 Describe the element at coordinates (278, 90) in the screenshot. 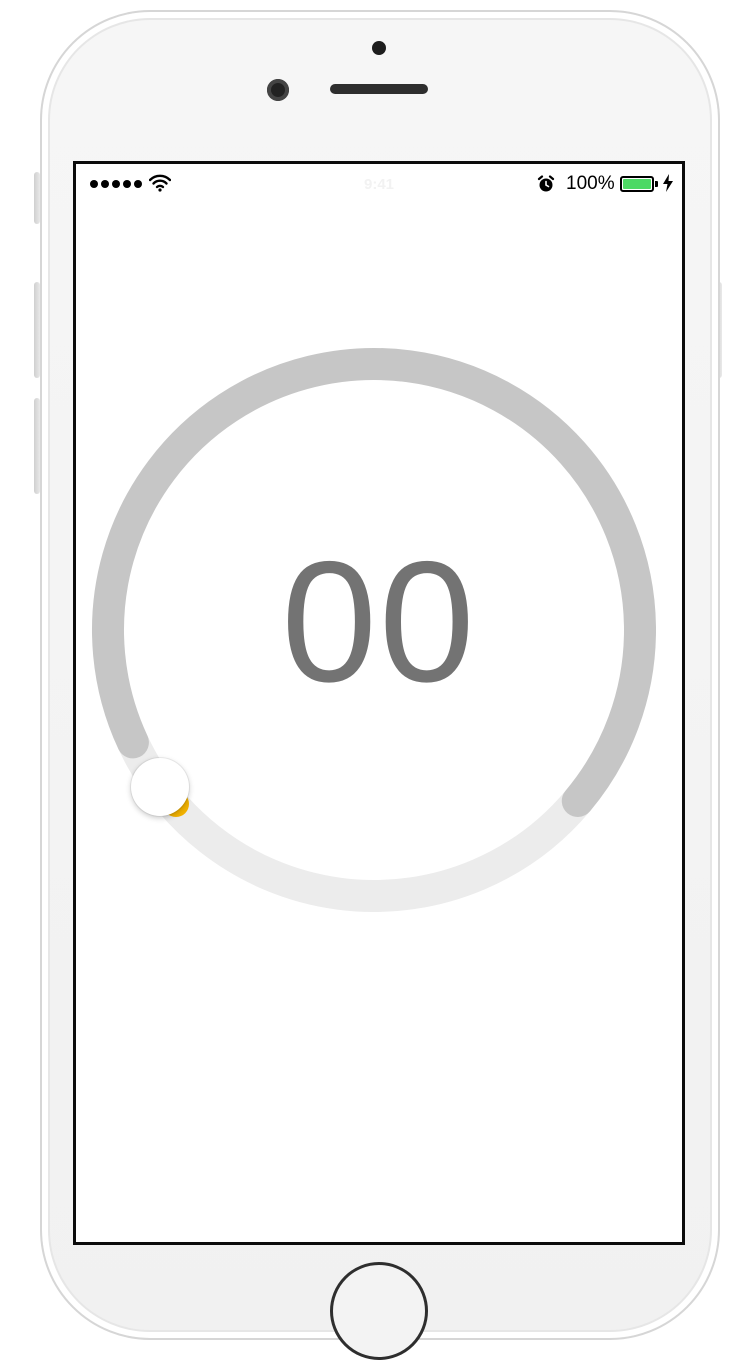

I see `front-camera-icon` at that location.